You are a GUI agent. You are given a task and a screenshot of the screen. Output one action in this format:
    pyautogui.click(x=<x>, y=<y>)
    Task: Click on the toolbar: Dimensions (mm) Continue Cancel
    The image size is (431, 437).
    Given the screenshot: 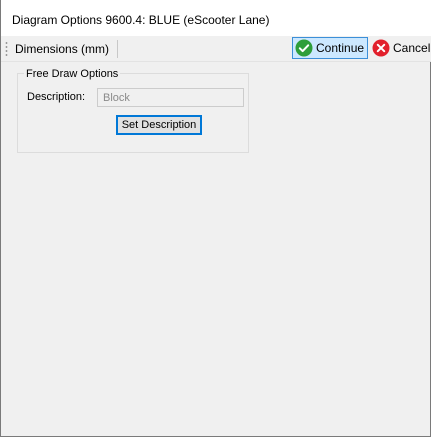 What is the action you would take?
    pyautogui.click(x=216, y=49)
    